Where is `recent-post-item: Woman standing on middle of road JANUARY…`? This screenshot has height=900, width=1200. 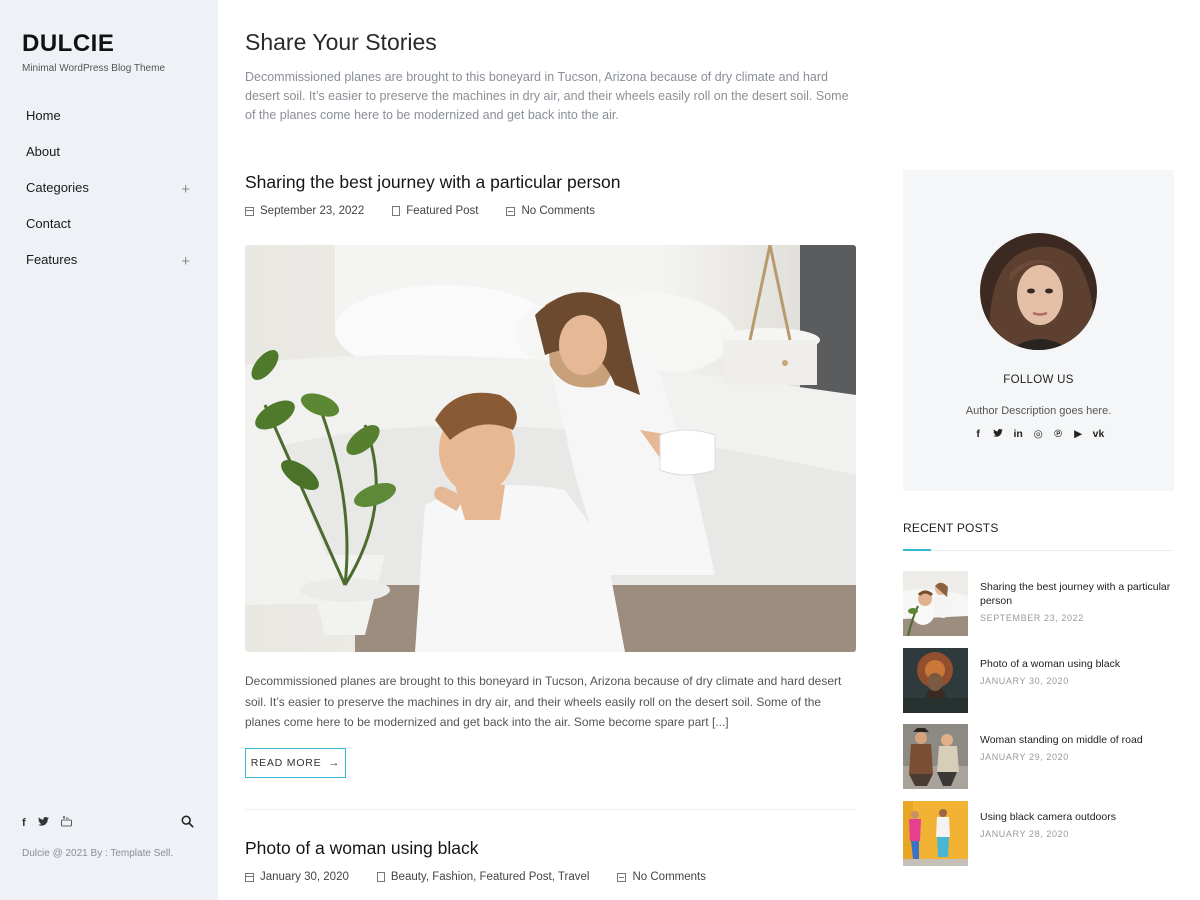
recent-post-item: Woman standing on middle of road JANUARY… is located at coordinates (1038, 757).